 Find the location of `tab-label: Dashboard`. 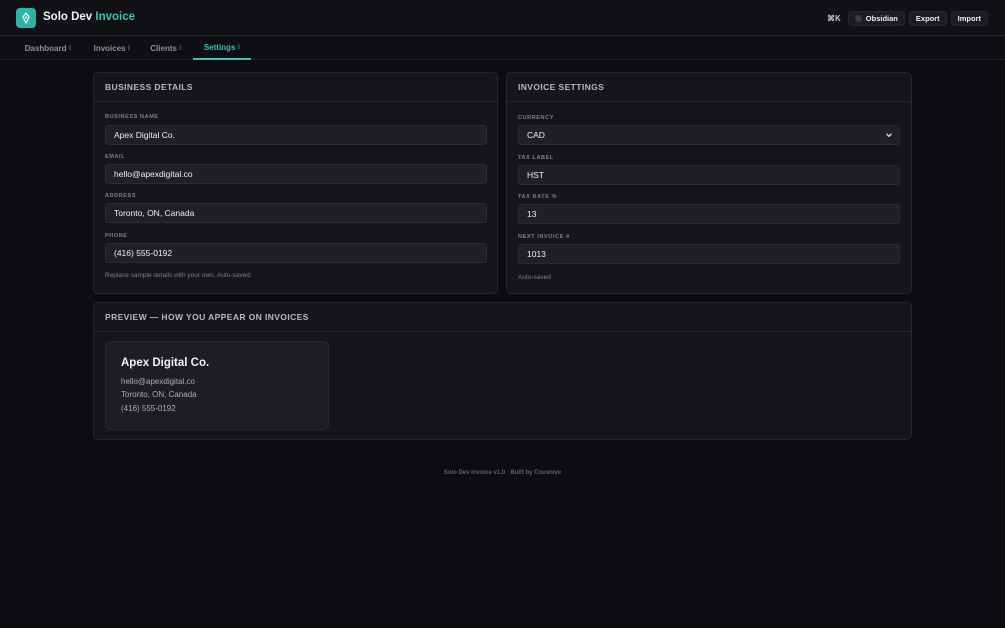

tab-label: Dashboard is located at coordinates (45, 48).